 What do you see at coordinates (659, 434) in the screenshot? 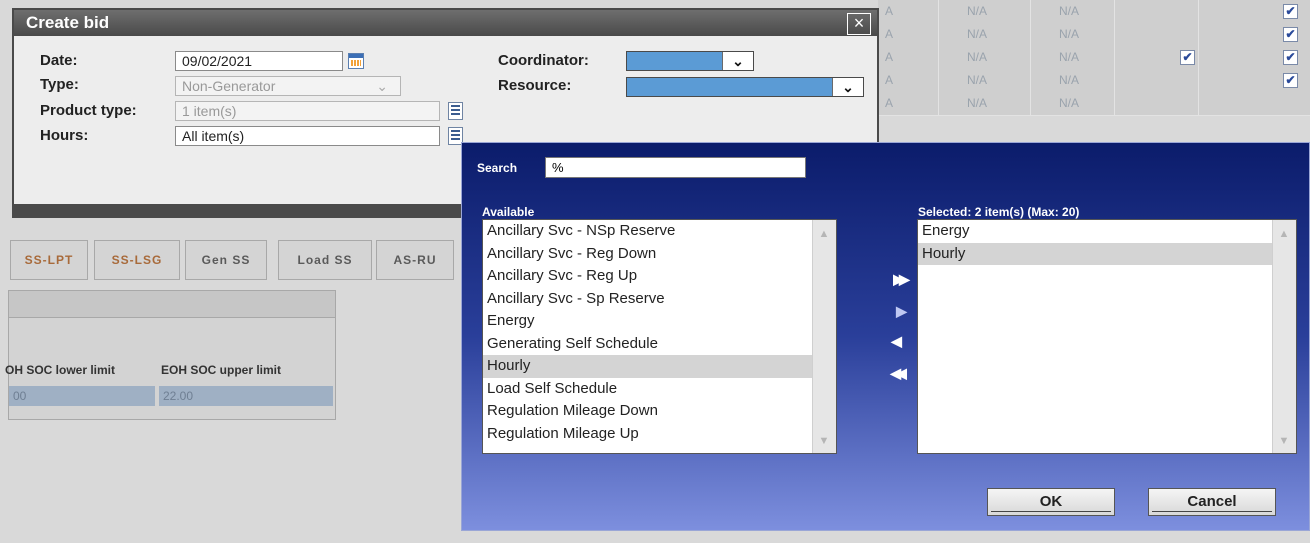
I see `available-list-item: Regulation Mileage Up` at bounding box center [659, 434].